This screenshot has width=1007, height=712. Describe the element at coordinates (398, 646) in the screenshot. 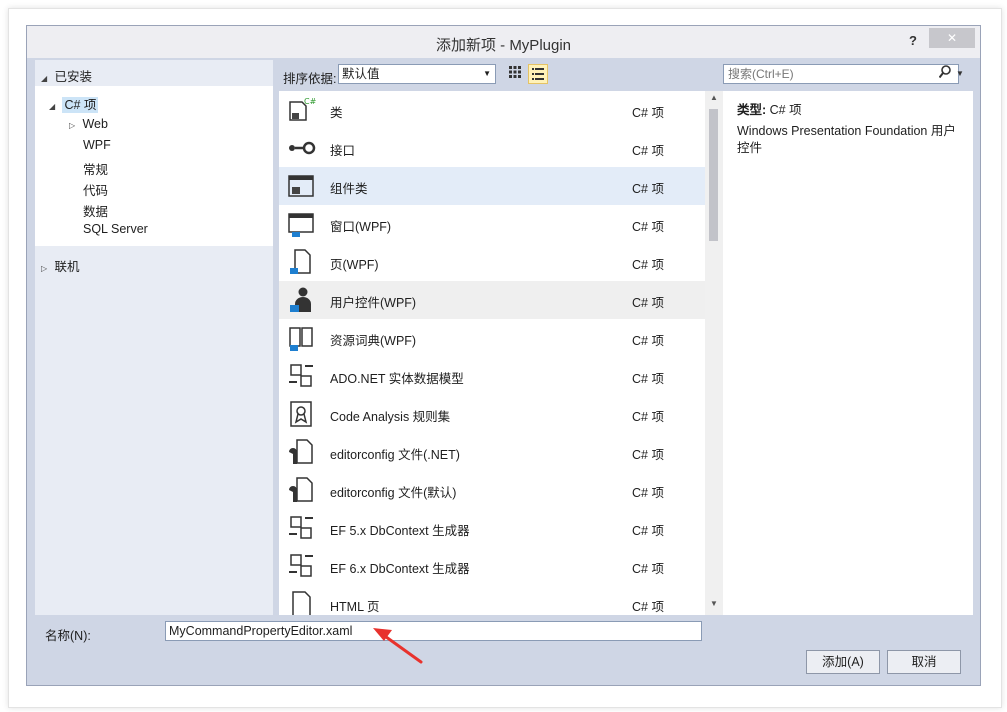

I see `annotation-arrow-icon` at that location.